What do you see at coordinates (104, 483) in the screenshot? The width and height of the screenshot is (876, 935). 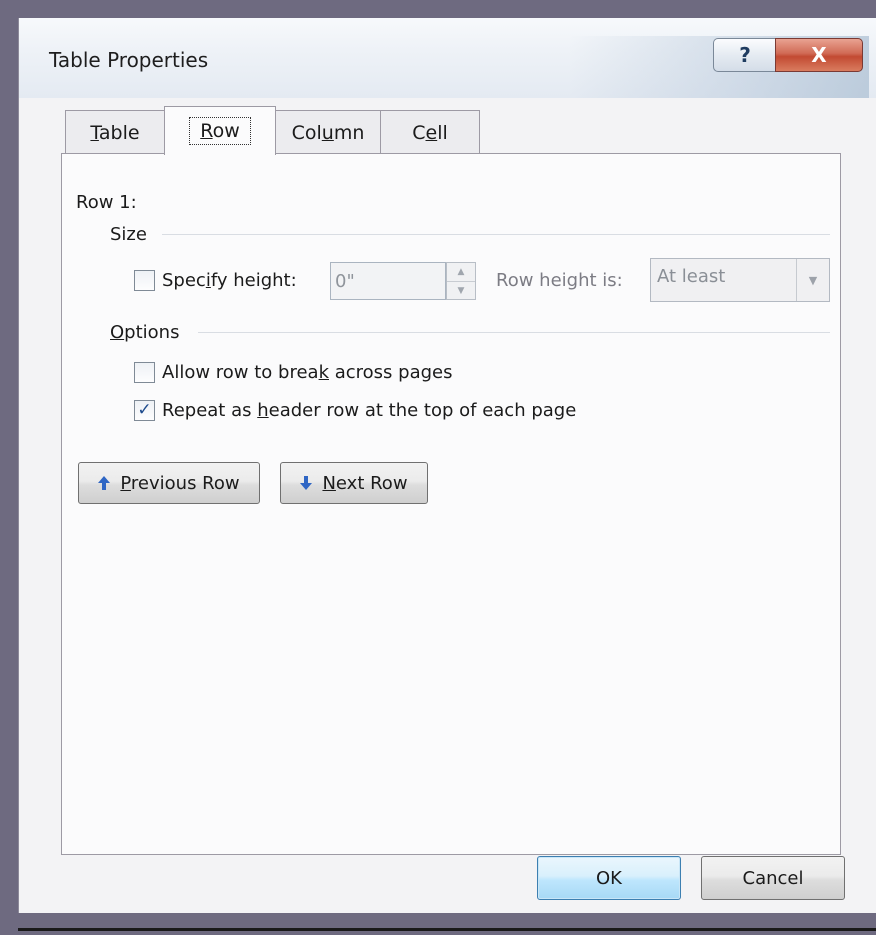 I see `arrow-up-icon` at bounding box center [104, 483].